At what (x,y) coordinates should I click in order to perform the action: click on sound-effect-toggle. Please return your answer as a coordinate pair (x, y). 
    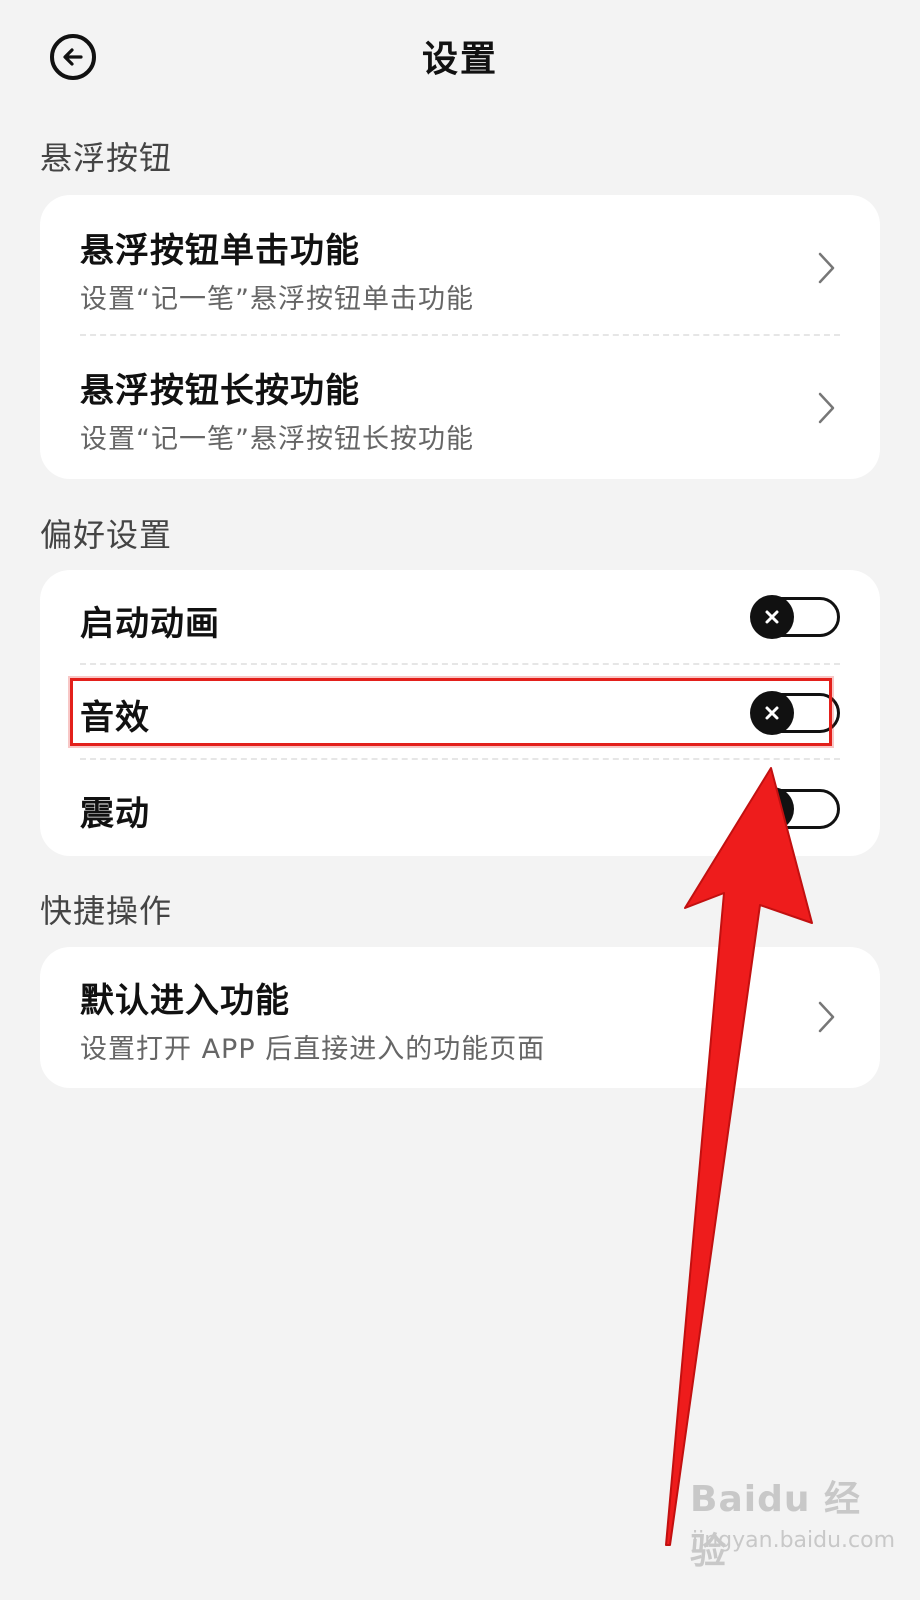
    Looking at the image, I should click on (795, 713).